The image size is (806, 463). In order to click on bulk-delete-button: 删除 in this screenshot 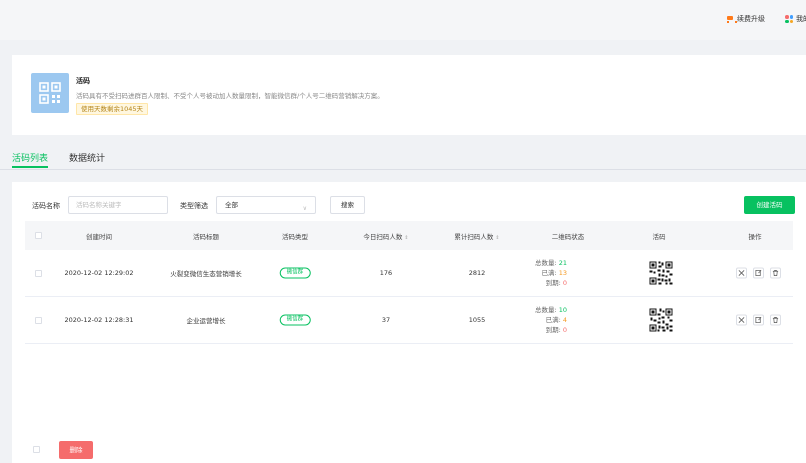, I will do `click(76, 450)`.